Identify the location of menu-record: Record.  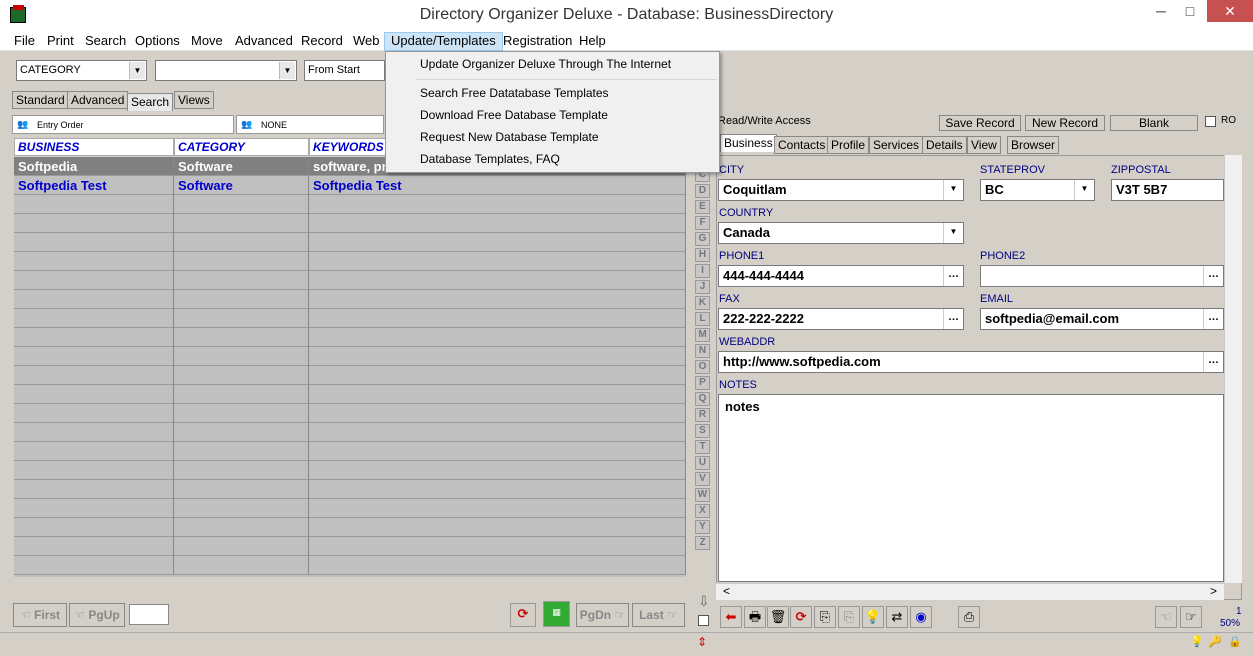
(322, 41).